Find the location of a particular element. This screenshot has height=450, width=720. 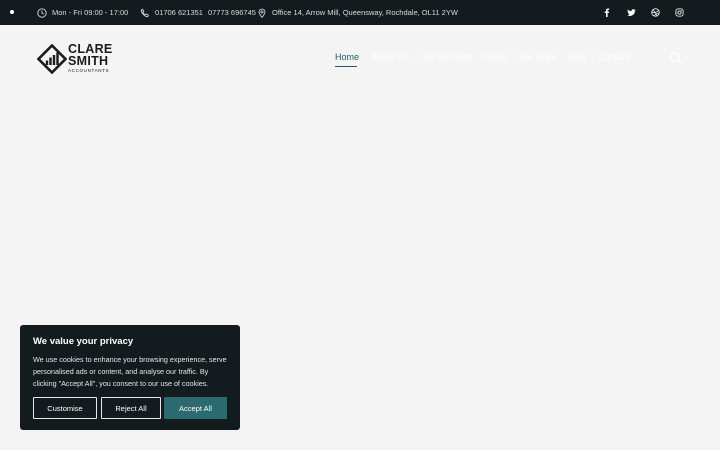

menu-dot-icon is located at coordinates (12, 12).